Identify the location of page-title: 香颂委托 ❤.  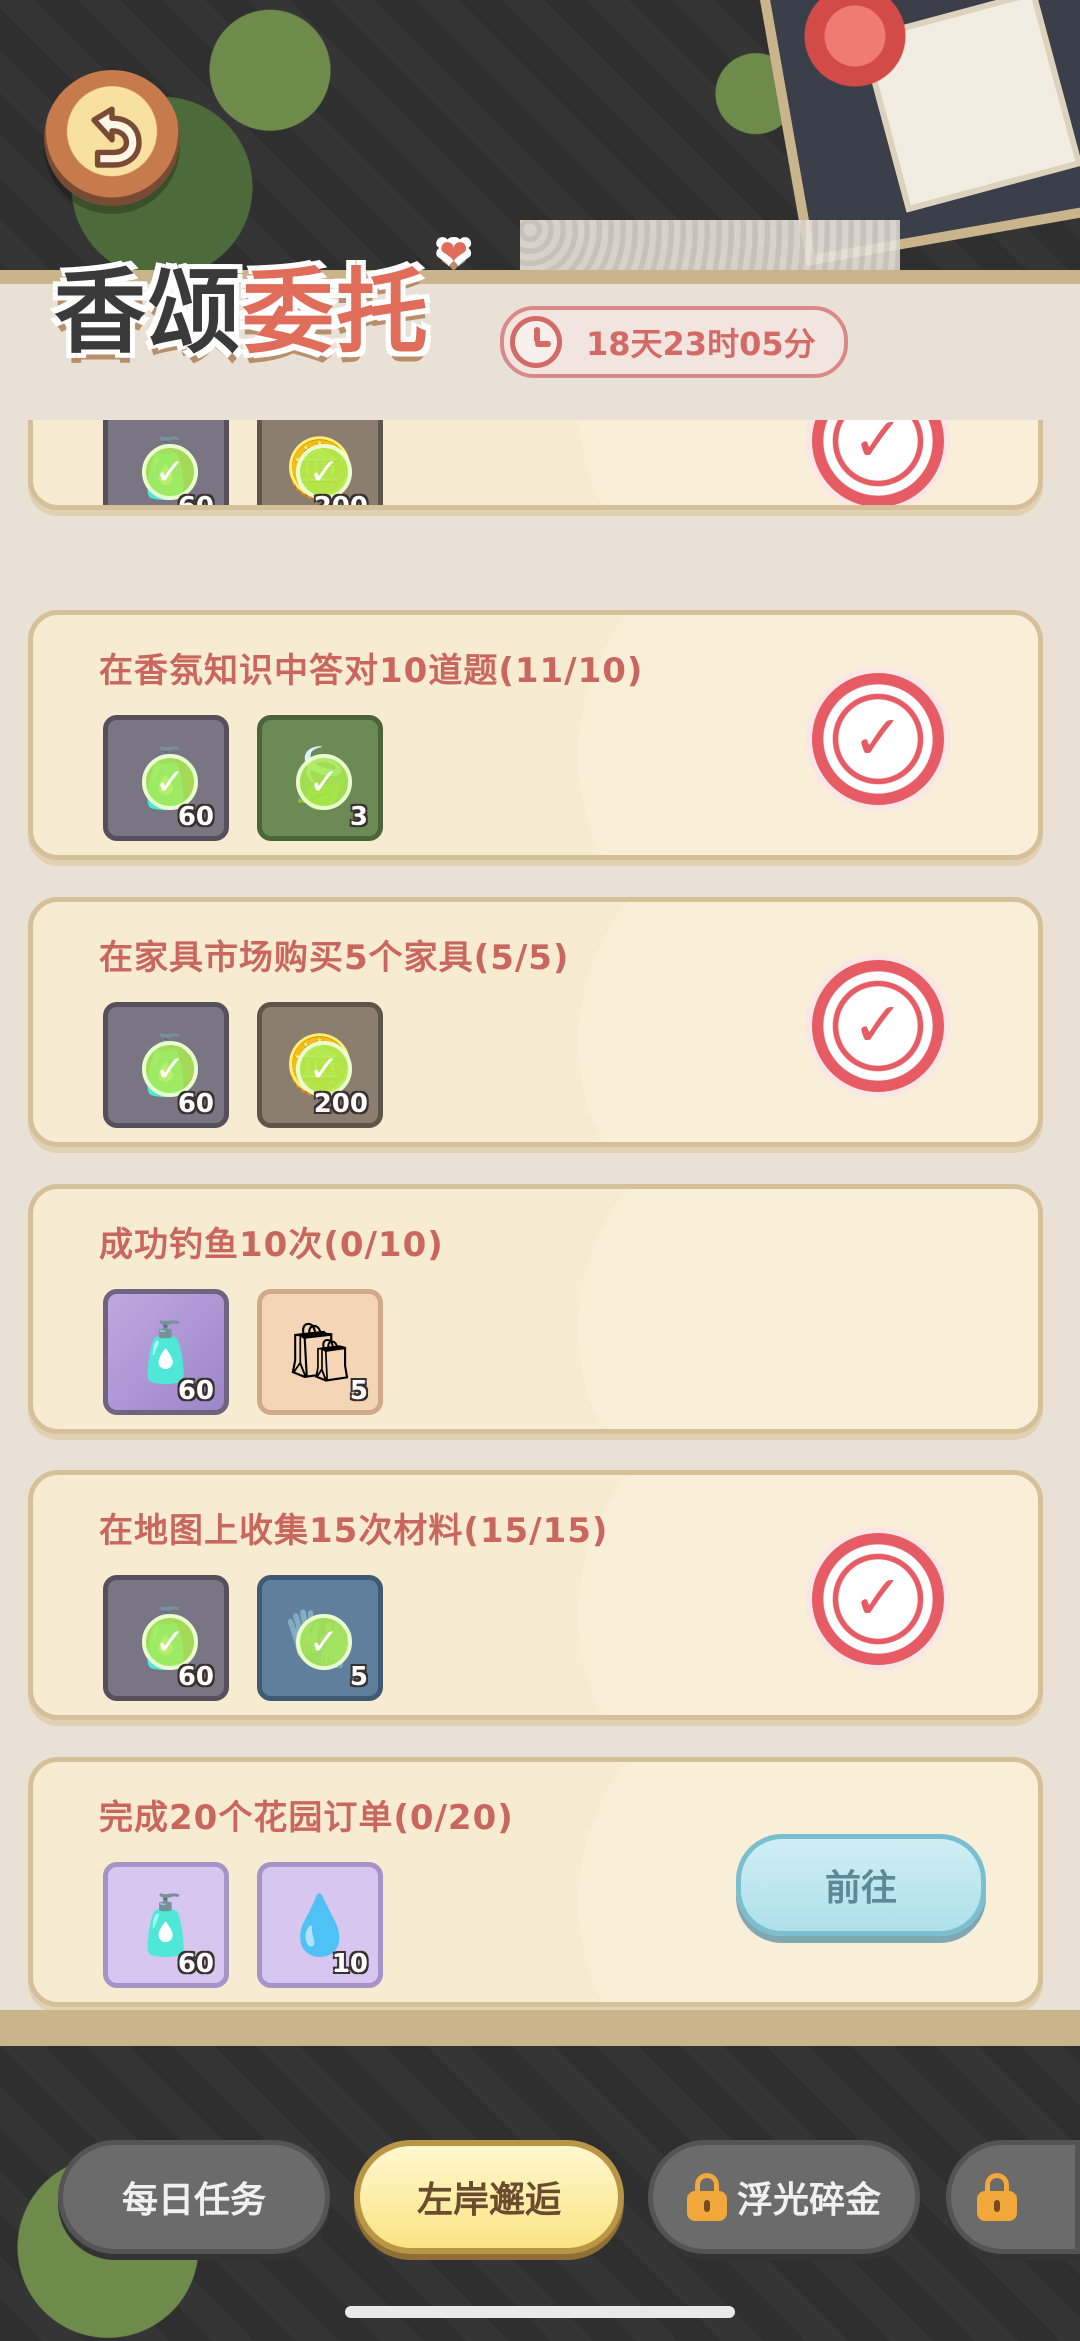
(261, 302).